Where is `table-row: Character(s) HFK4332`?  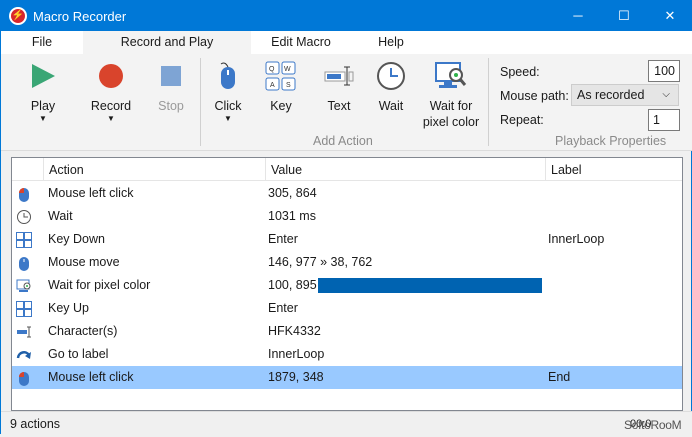 table-row: Character(s) HFK4332 is located at coordinates (347, 331).